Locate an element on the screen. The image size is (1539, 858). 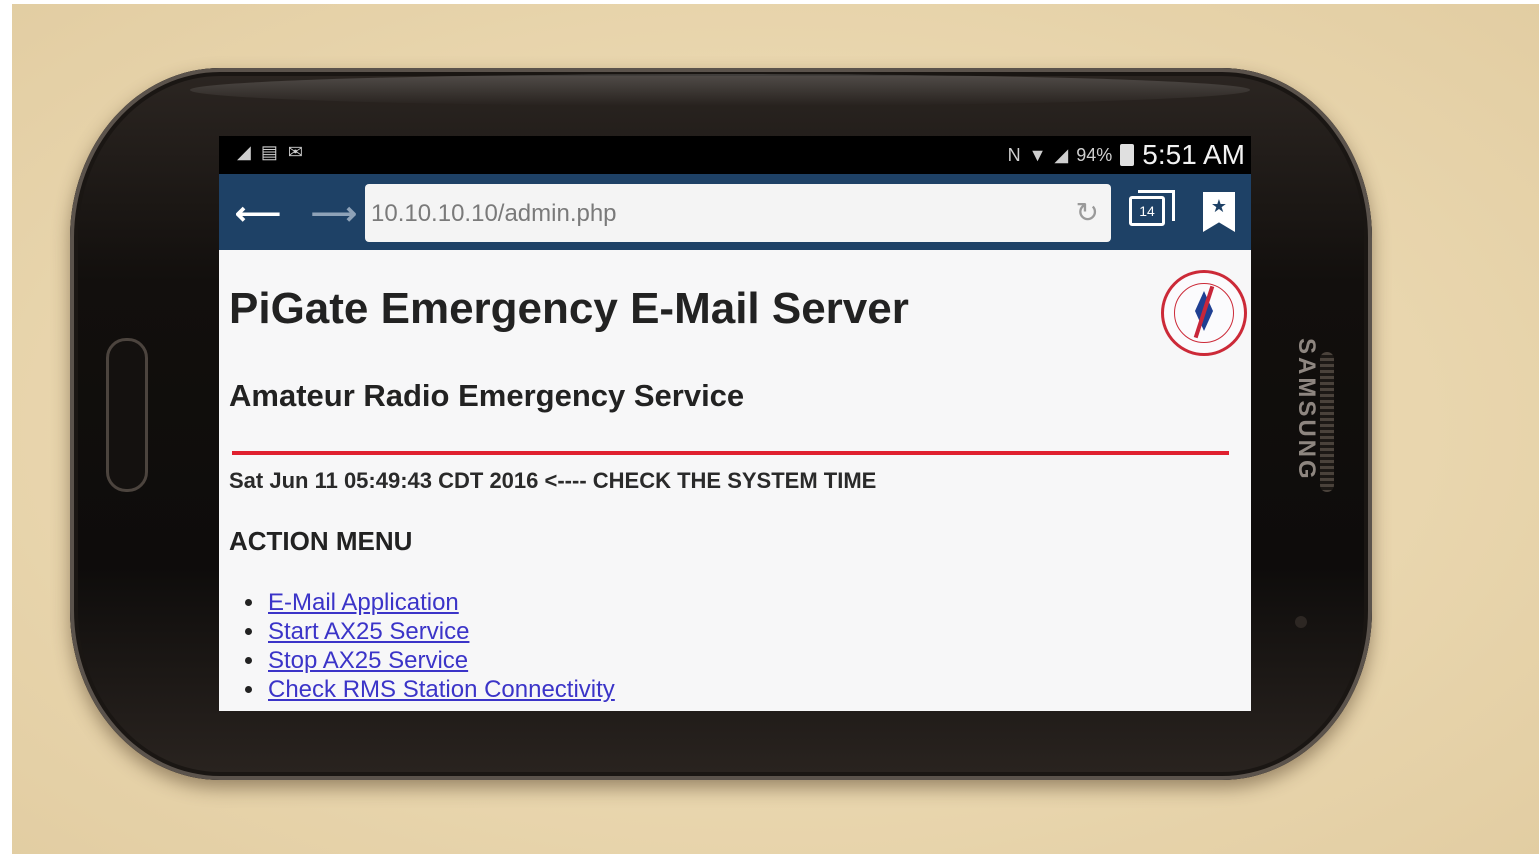
clock: 5:51 AM is located at coordinates (1193, 154).